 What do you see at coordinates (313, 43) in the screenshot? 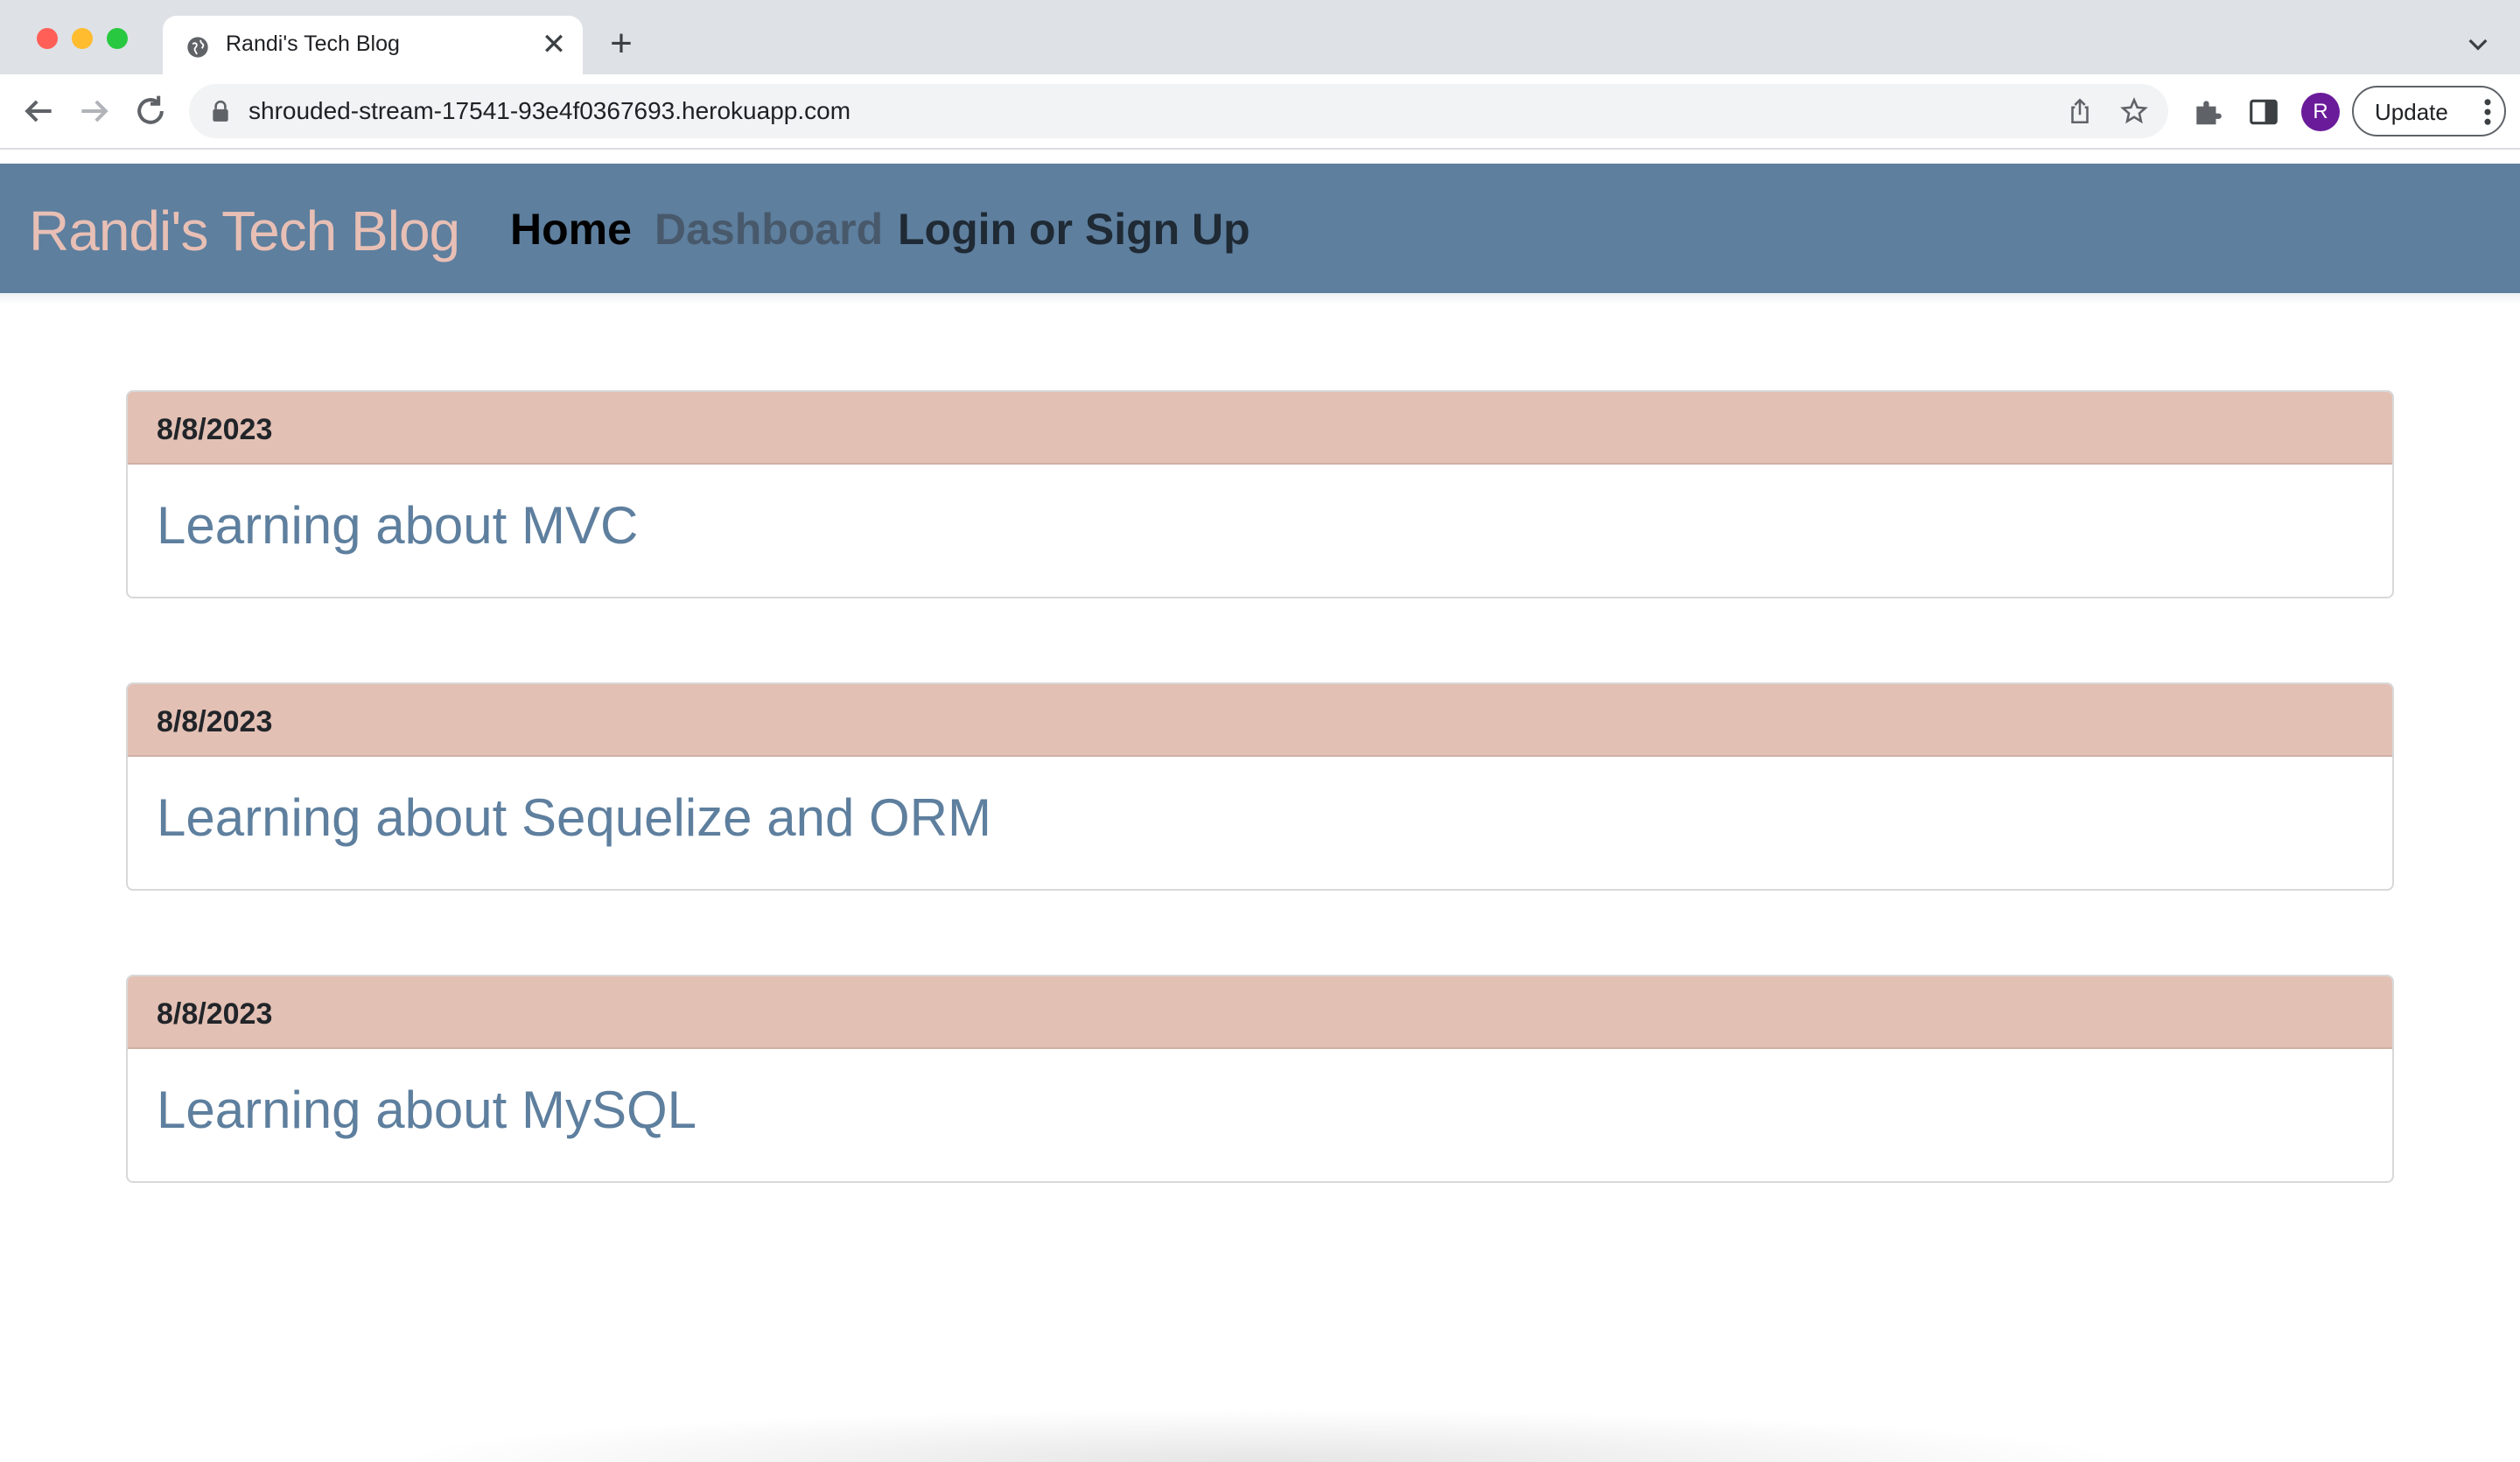
I see `tab-title: Randi's Tech Blog` at bounding box center [313, 43].